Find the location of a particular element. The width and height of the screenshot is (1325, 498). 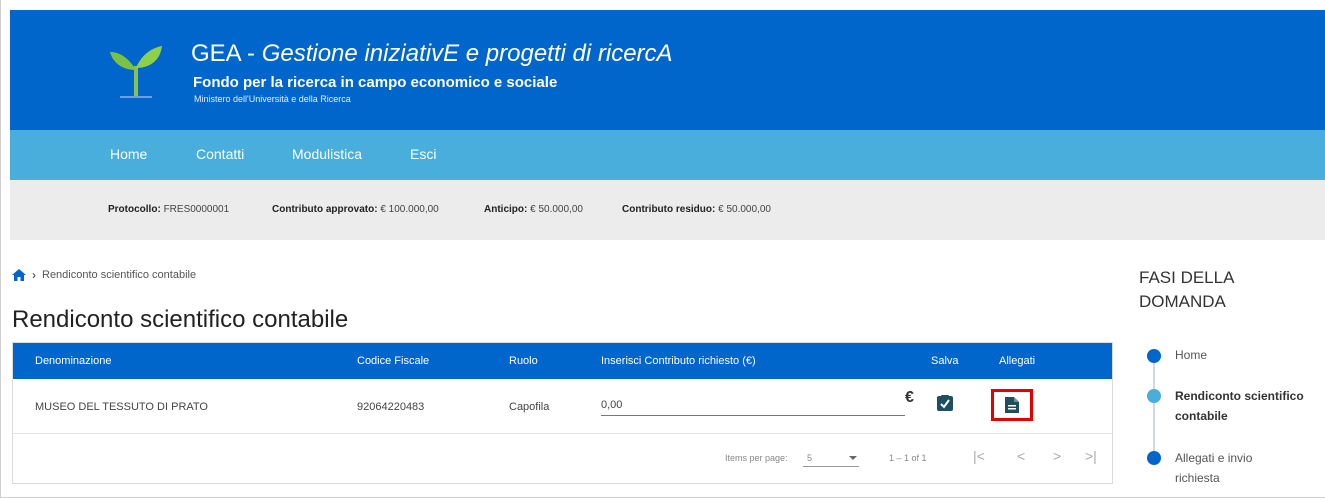

home-icon is located at coordinates (19, 275).